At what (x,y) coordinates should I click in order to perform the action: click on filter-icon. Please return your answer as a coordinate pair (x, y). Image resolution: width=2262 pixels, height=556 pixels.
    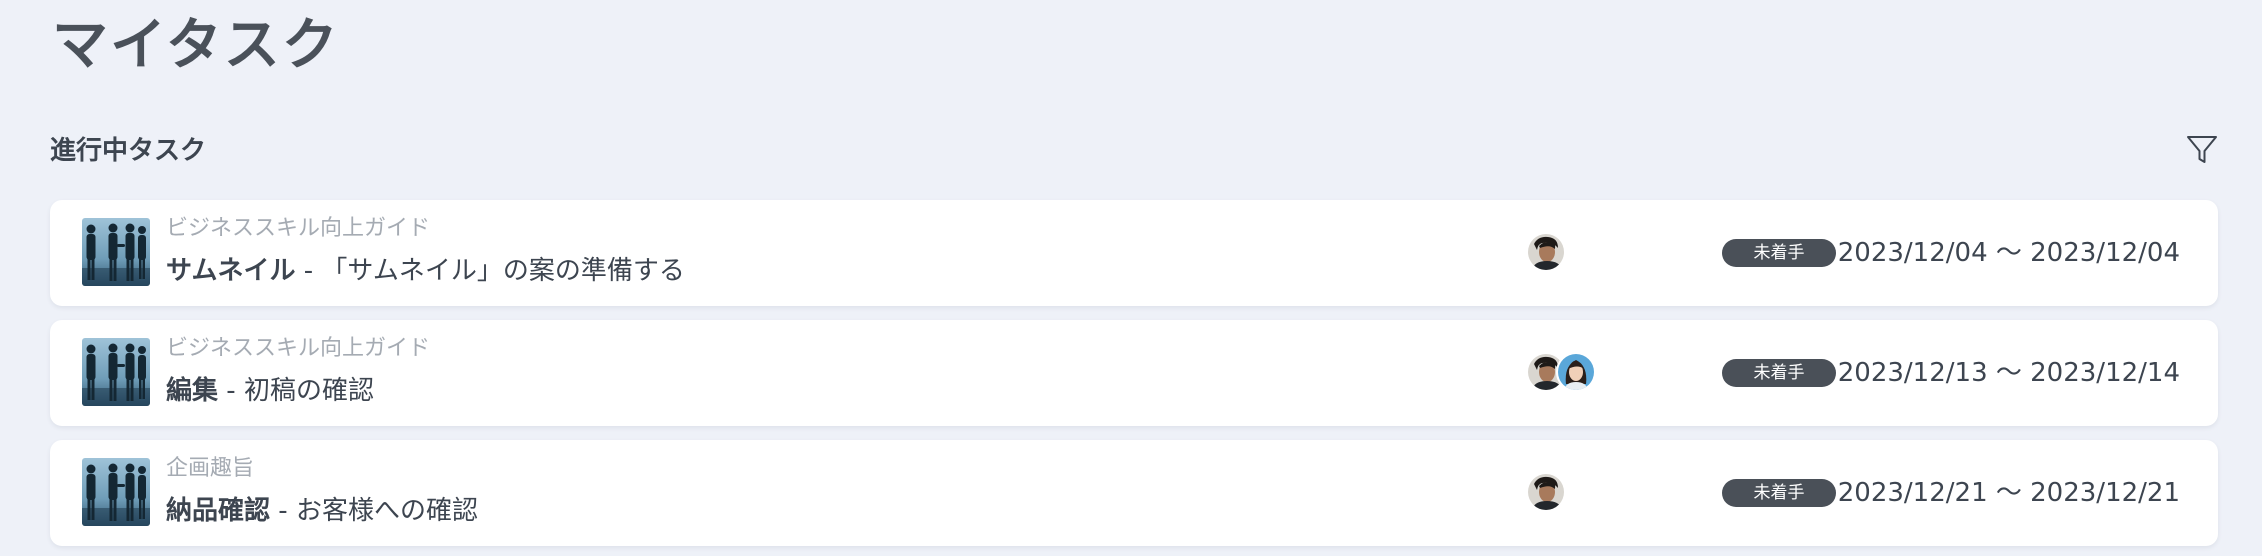
    Looking at the image, I should click on (2202, 152).